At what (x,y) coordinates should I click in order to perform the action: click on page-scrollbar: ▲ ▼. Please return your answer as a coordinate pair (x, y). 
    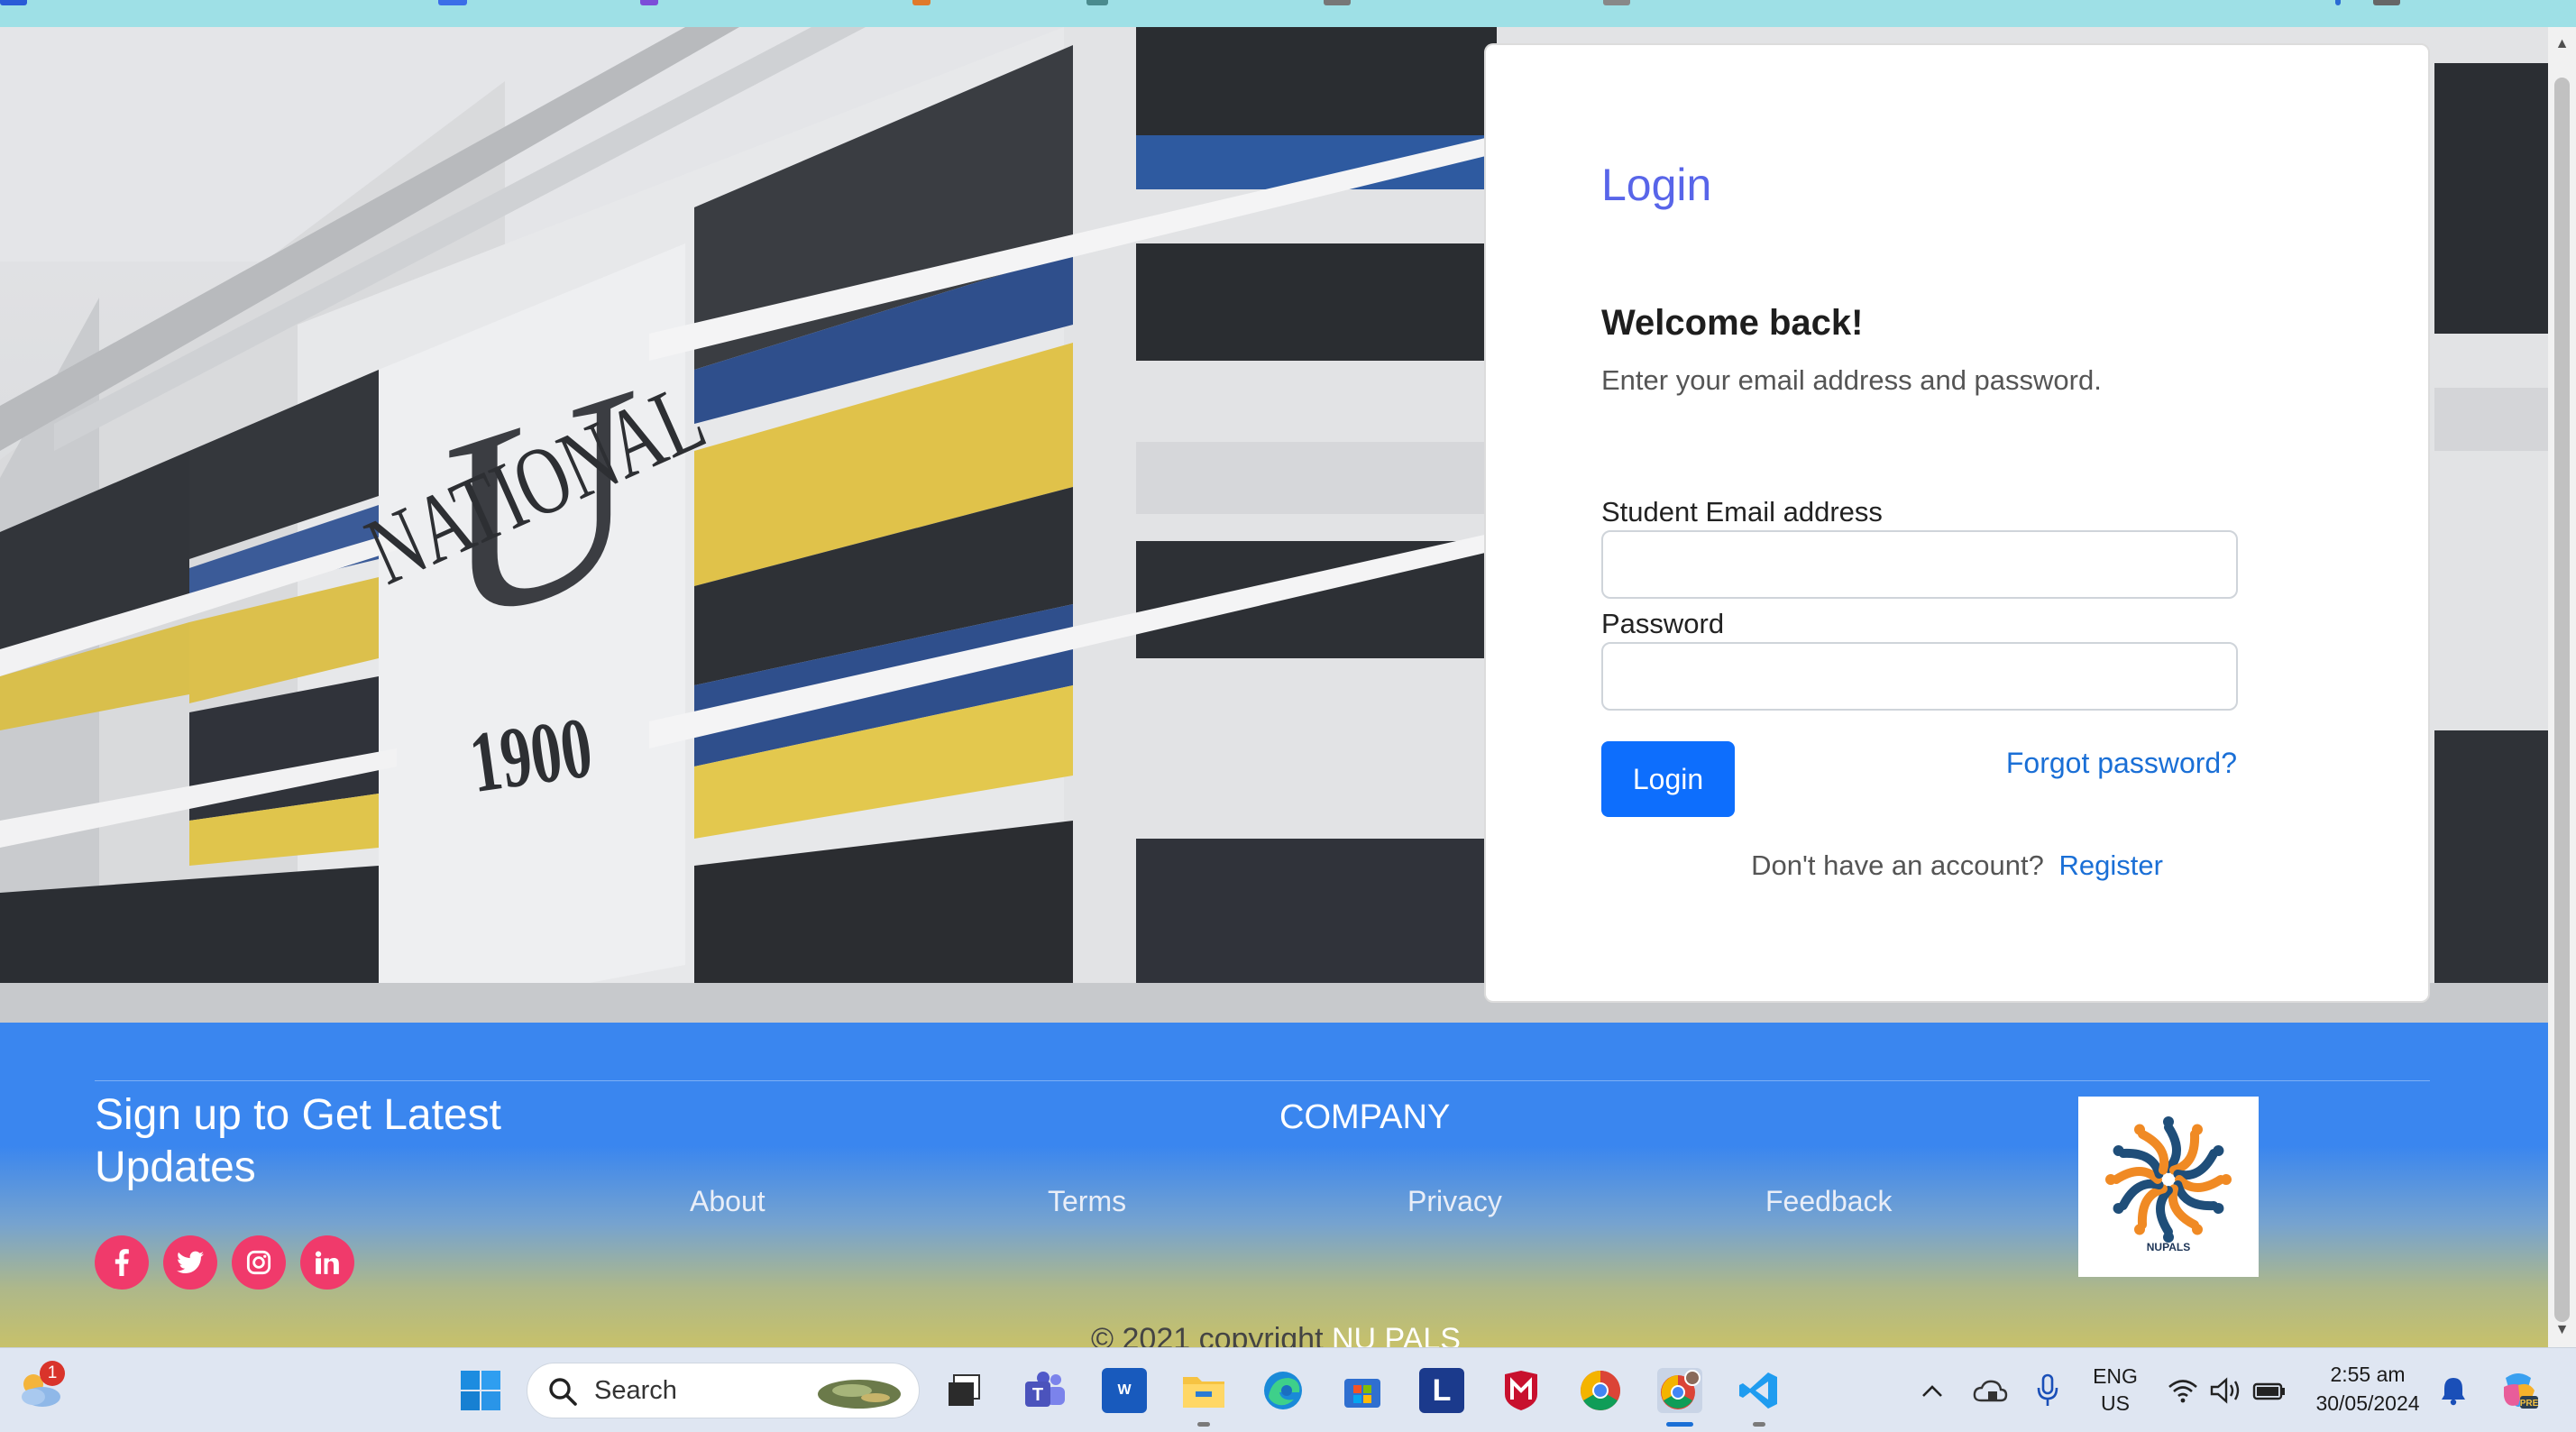
    Looking at the image, I should click on (2562, 687).